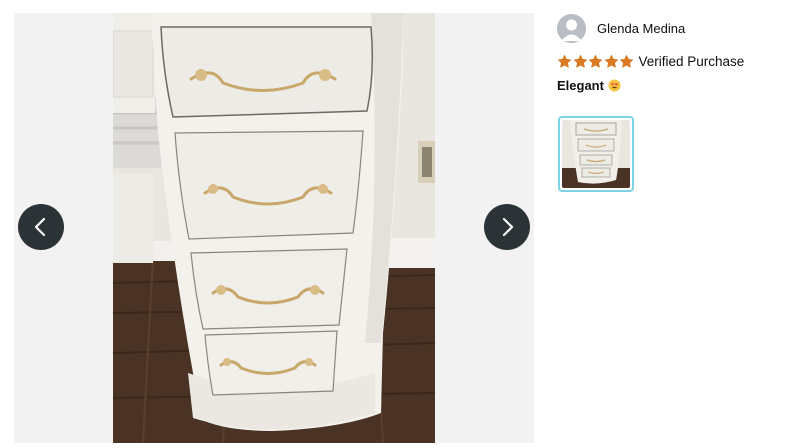  I want to click on previous-image-button, so click(41, 227).